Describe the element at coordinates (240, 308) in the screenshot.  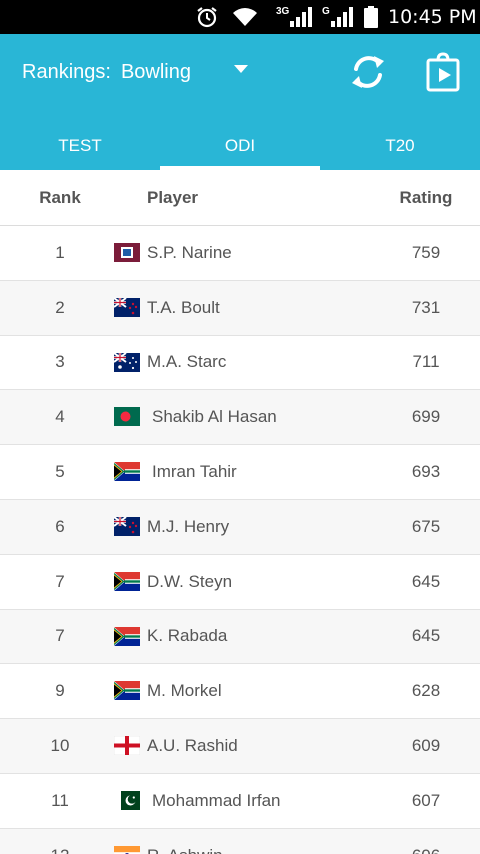
I see `table-row: 2 T.A. Boult 731` at that location.